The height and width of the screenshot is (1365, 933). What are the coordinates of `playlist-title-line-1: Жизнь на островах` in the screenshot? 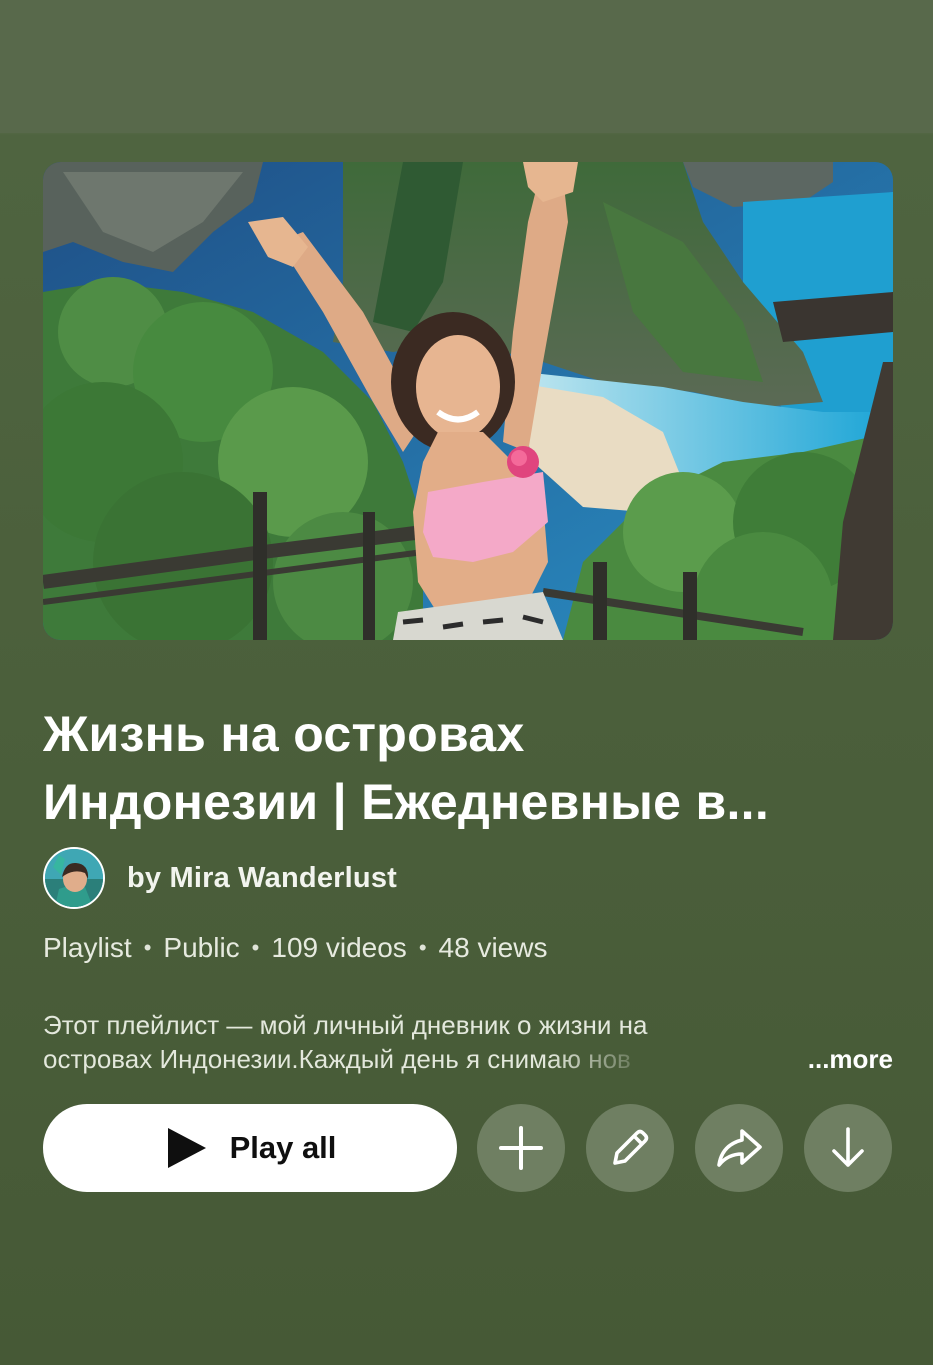 It's located at (284, 734).